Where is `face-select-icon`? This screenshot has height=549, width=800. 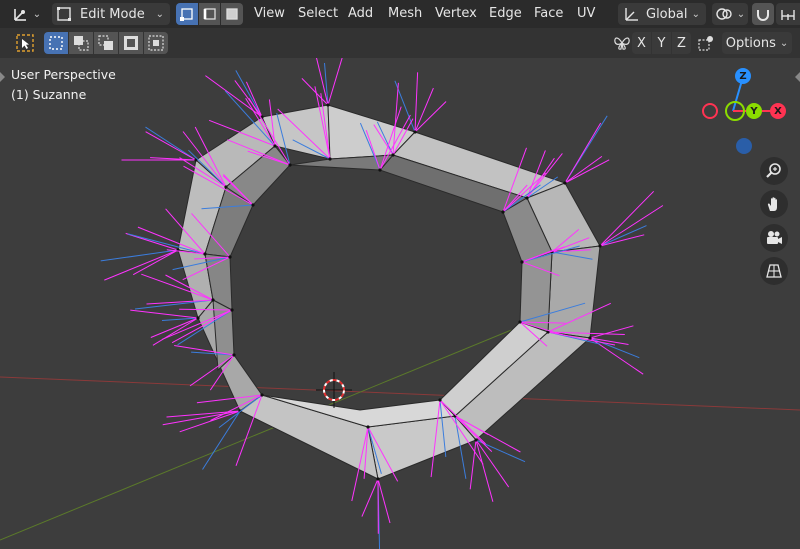
face-select-icon is located at coordinates (232, 14).